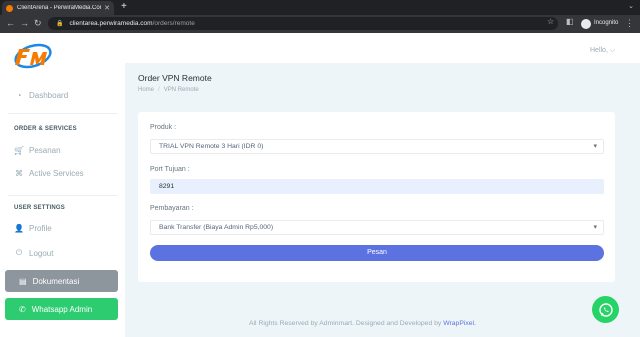 Image resolution: width=640 pixels, height=337 pixels. What do you see at coordinates (19, 173) in the screenshot?
I see `puzzle-icon: ⌘` at bounding box center [19, 173].